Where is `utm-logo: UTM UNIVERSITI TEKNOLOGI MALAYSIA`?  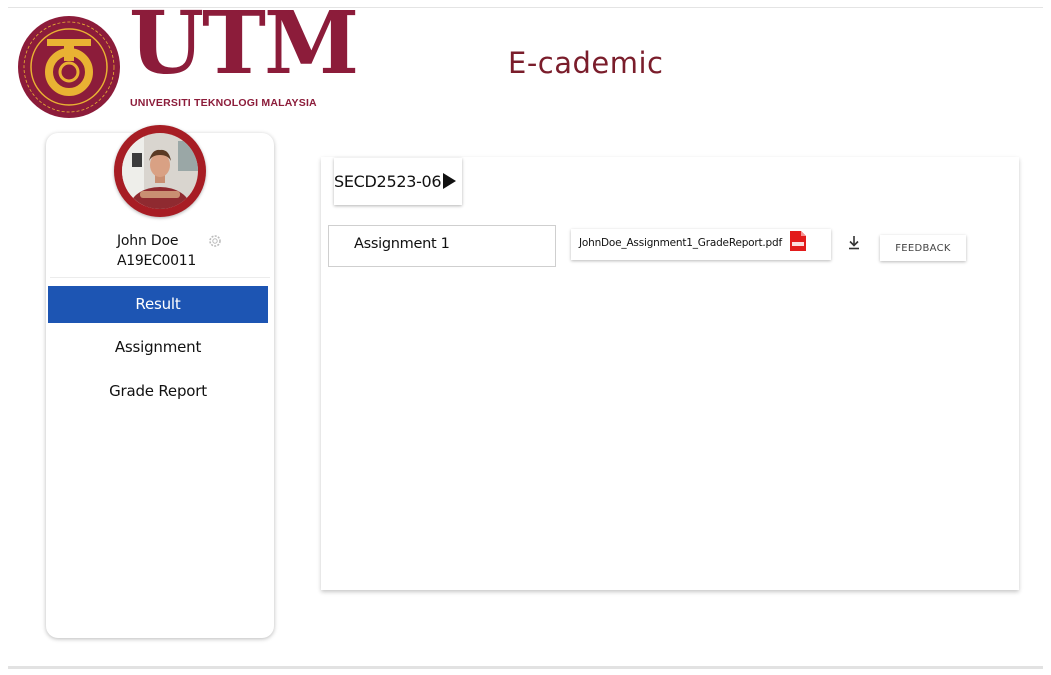
utm-logo: UTM UNIVERSITI TEKNOLOGI MALAYSIA is located at coordinates (188, 60).